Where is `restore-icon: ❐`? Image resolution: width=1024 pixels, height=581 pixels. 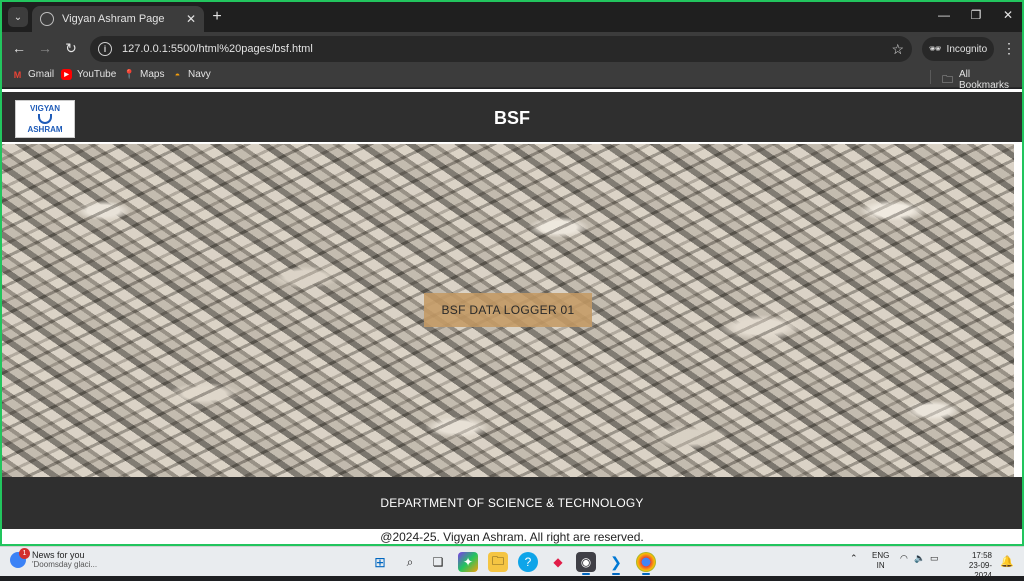
restore-icon: ❐ is located at coordinates (976, 15).